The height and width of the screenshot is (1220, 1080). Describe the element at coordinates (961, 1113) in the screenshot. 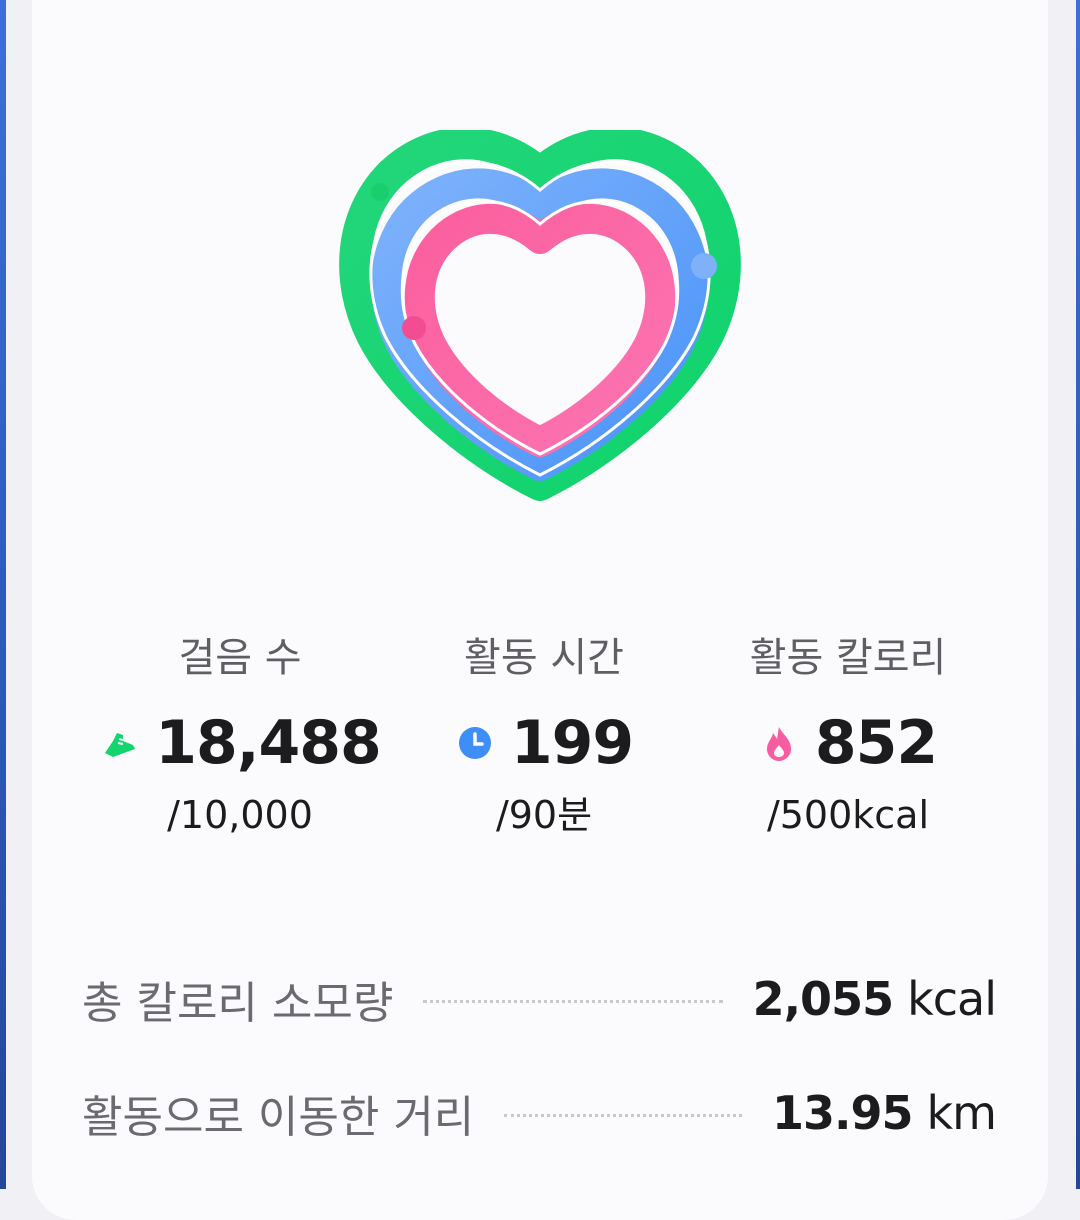

I see `distance-unit: km` at that location.